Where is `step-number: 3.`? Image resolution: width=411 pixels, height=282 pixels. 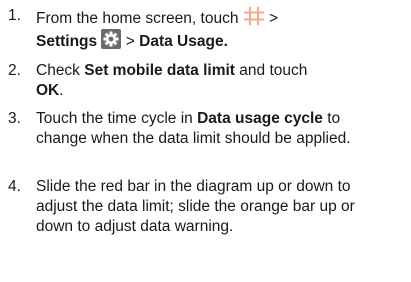 step-number: 3. is located at coordinates (14, 118).